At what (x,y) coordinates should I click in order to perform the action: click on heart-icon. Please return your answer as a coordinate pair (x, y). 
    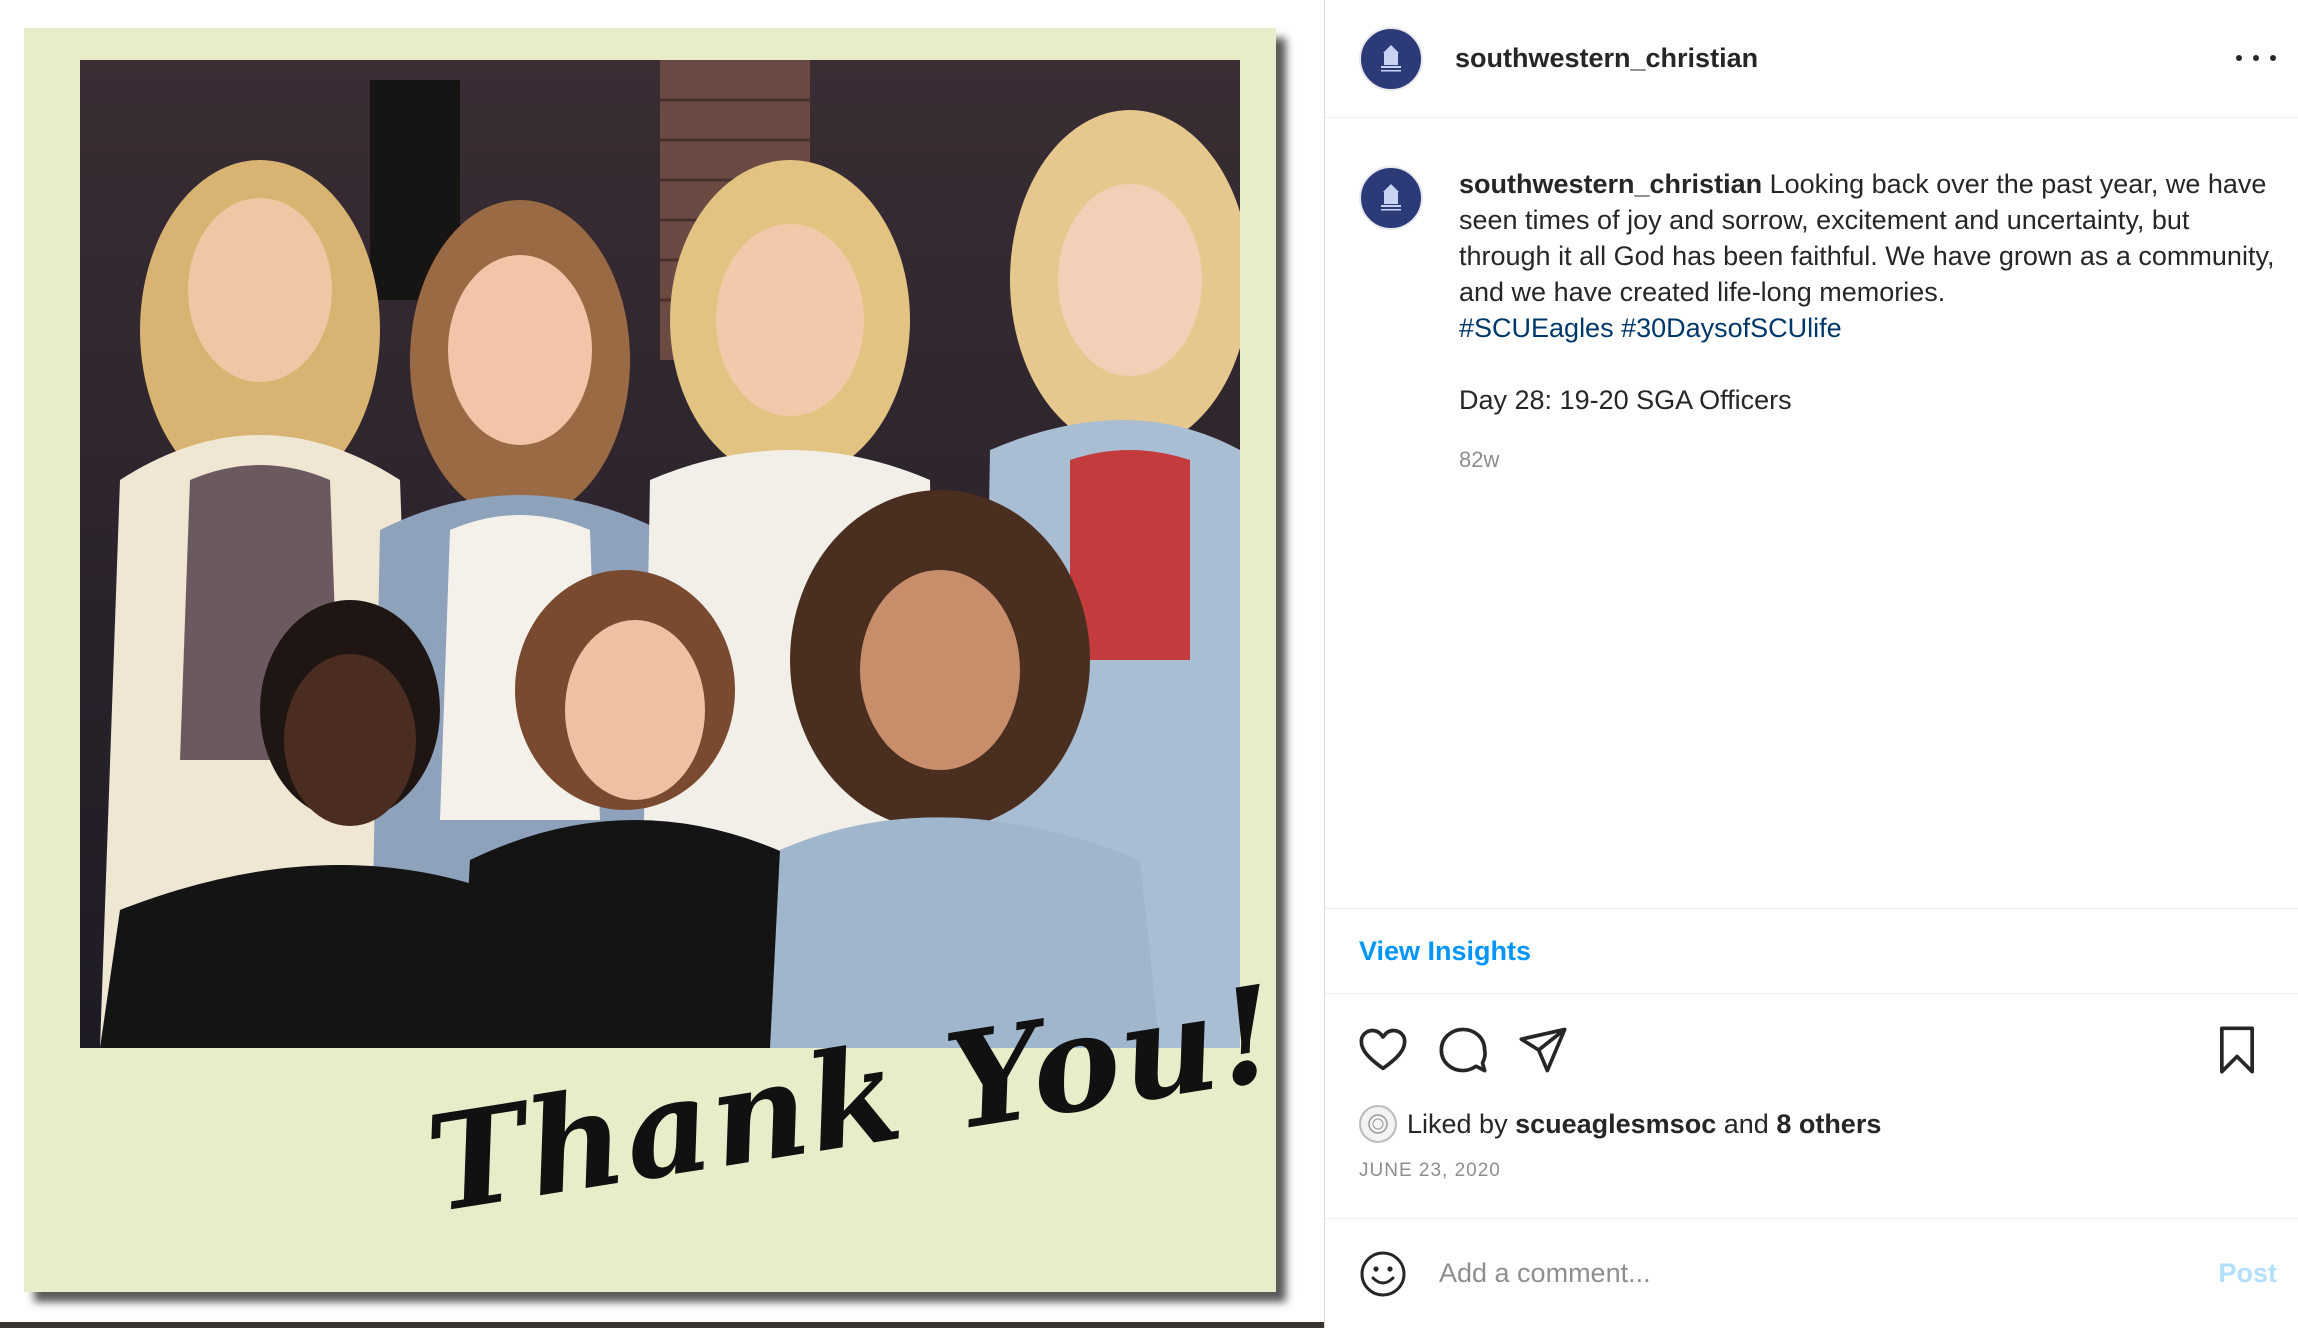
    Looking at the image, I should click on (1383, 1050).